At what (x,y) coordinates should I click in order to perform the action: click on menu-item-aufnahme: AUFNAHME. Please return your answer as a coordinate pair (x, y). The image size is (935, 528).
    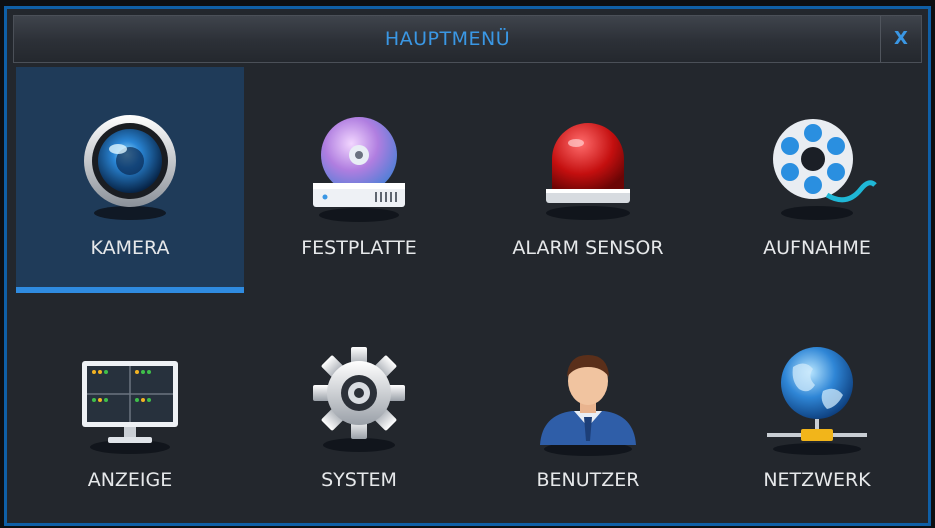
    Looking at the image, I should click on (817, 180).